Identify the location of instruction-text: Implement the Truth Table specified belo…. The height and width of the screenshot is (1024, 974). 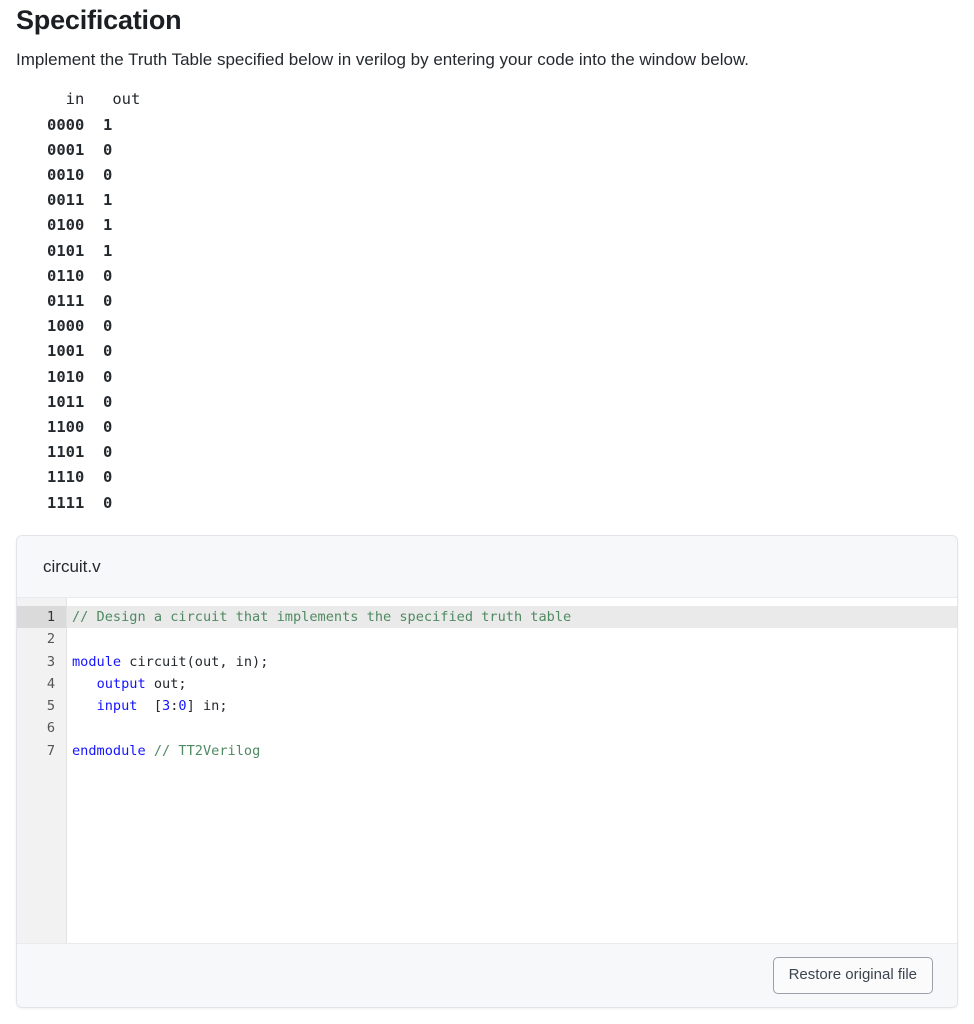
(383, 60).